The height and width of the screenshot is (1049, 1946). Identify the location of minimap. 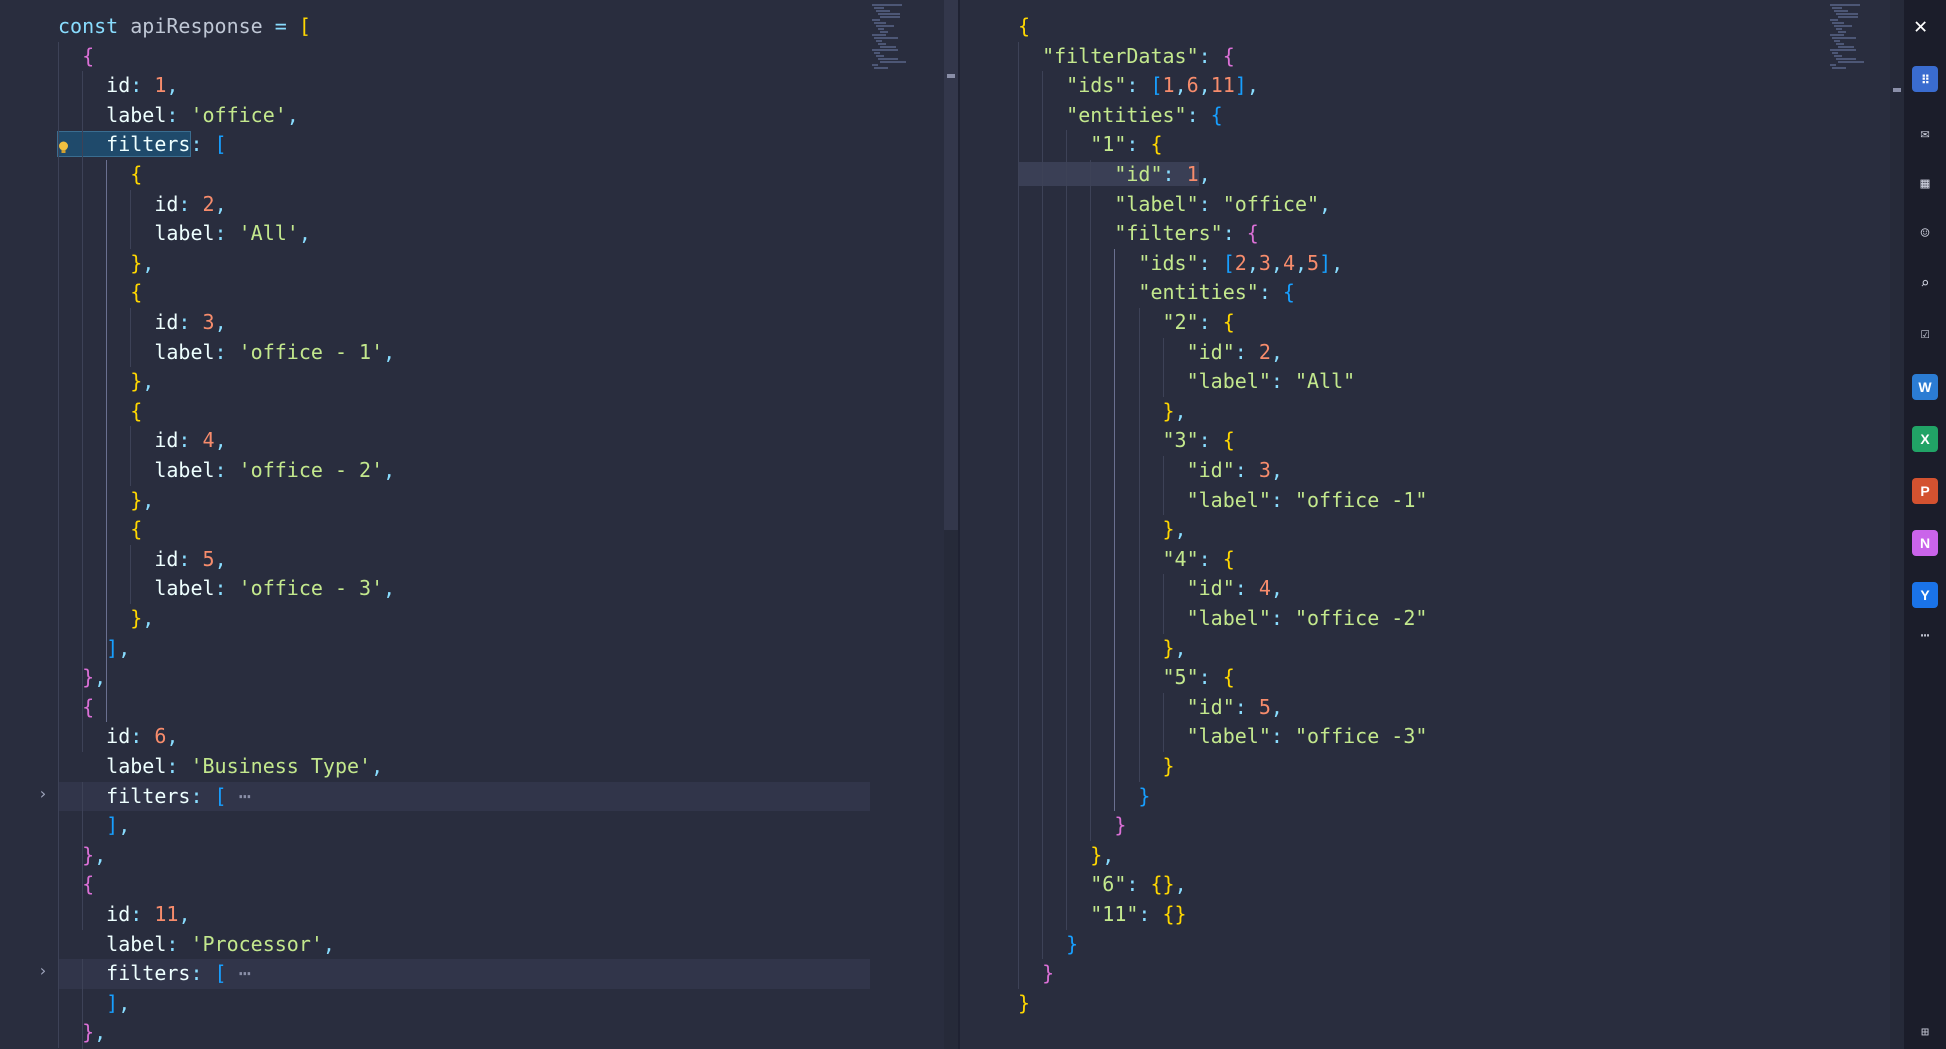
(910, 45).